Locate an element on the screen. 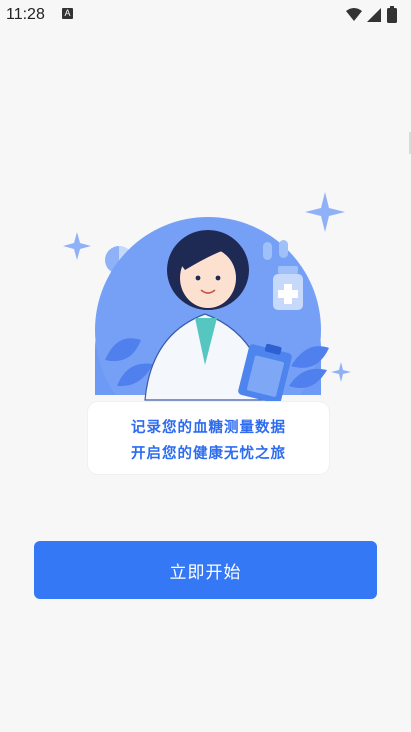 The image size is (411, 732). start-button: 立即开始 is located at coordinates (205, 570).